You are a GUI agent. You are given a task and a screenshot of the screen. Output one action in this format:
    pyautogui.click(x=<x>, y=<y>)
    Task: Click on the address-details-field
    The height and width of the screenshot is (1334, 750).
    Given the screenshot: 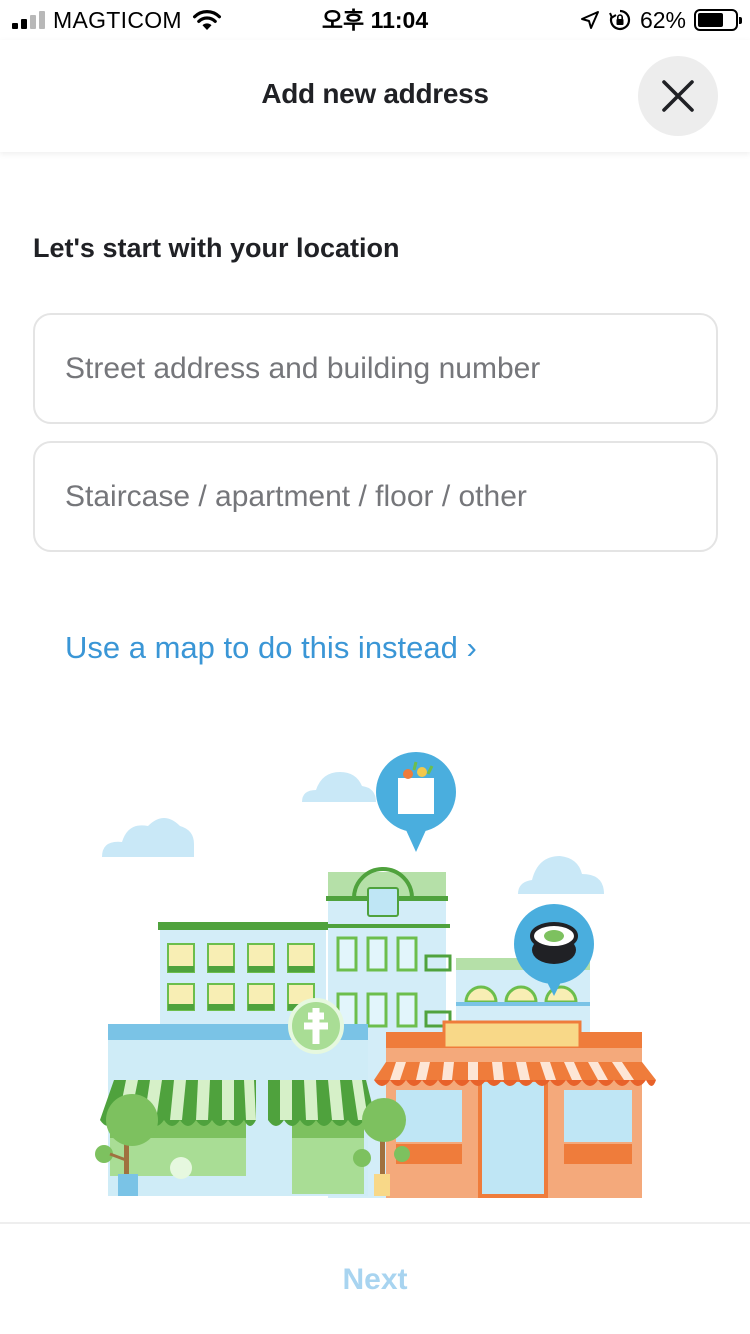 What is the action you would take?
    pyautogui.click(x=375, y=496)
    